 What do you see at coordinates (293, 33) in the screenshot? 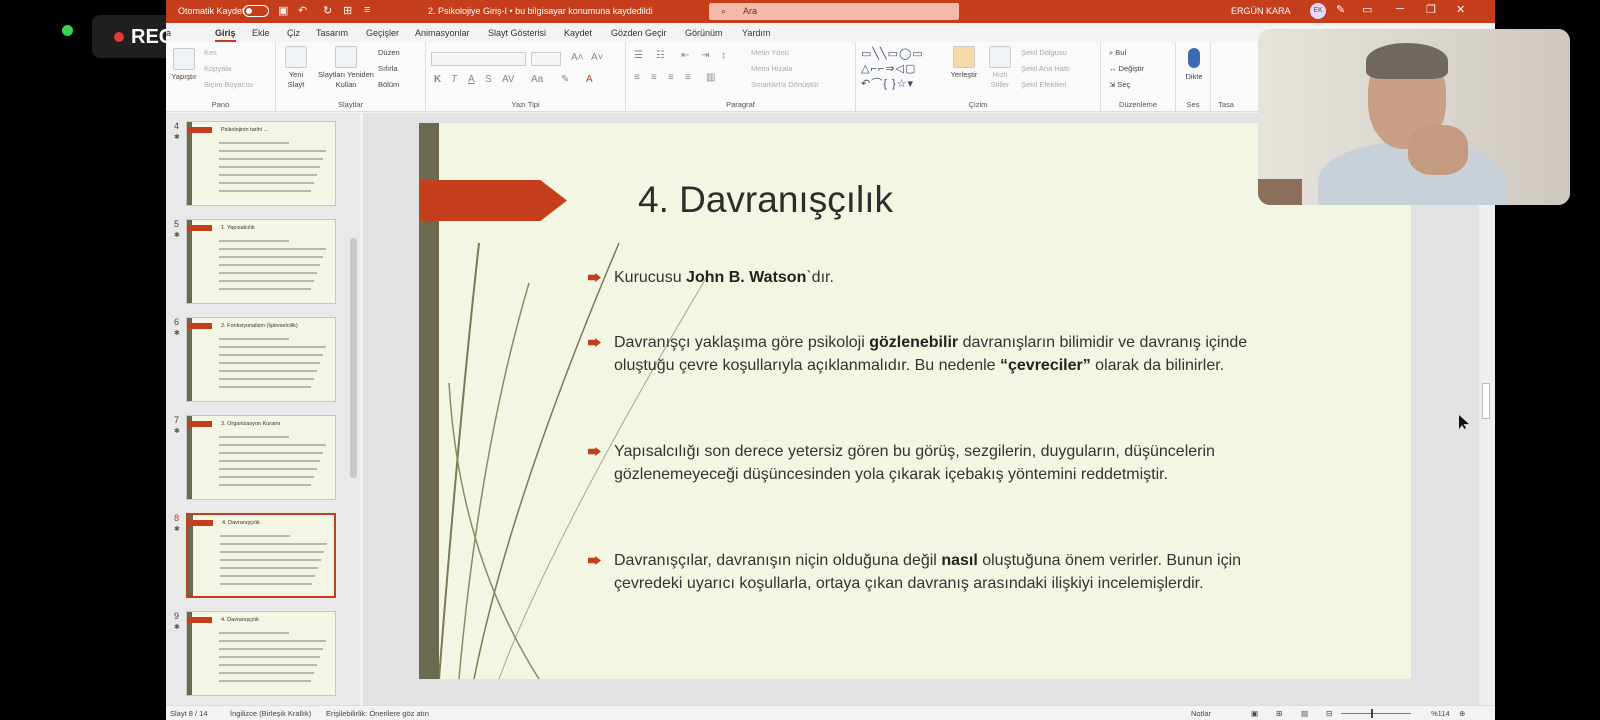
I see `tab-draw: Çiz` at bounding box center [293, 33].